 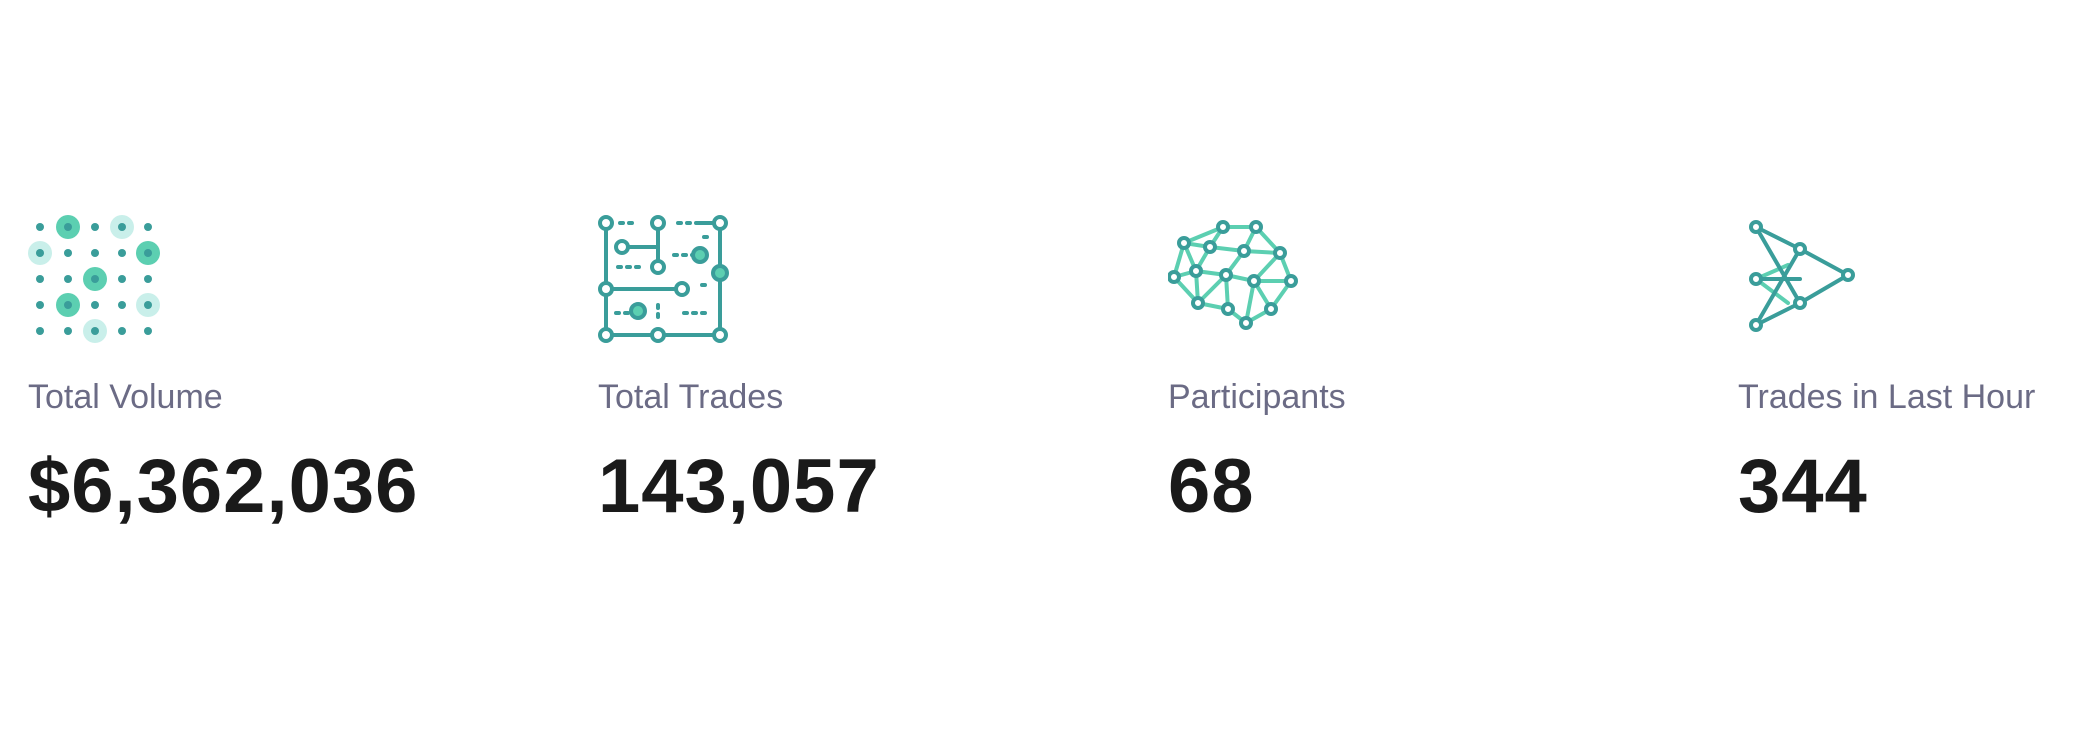 I want to click on stat-label: Total Trades, so click(x=691, y=397).